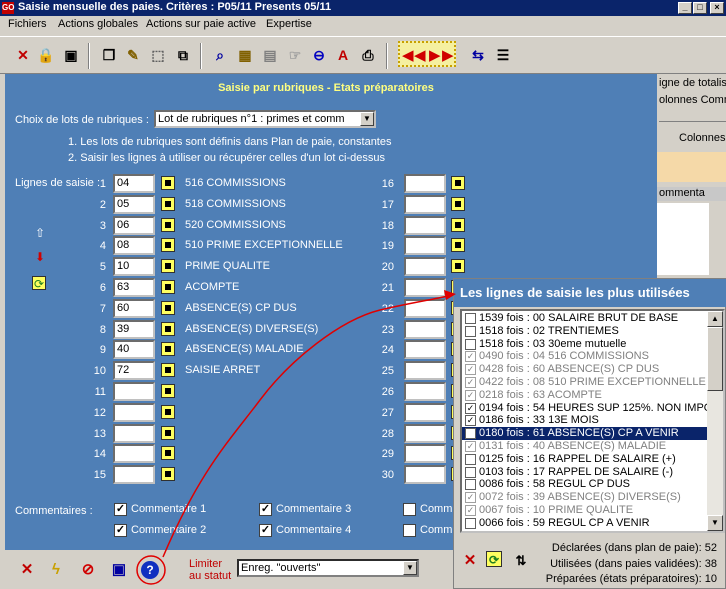 The width and height of the screenshot is (726, 589). I want to click on annotation-arrowhead, so click(450, 295).